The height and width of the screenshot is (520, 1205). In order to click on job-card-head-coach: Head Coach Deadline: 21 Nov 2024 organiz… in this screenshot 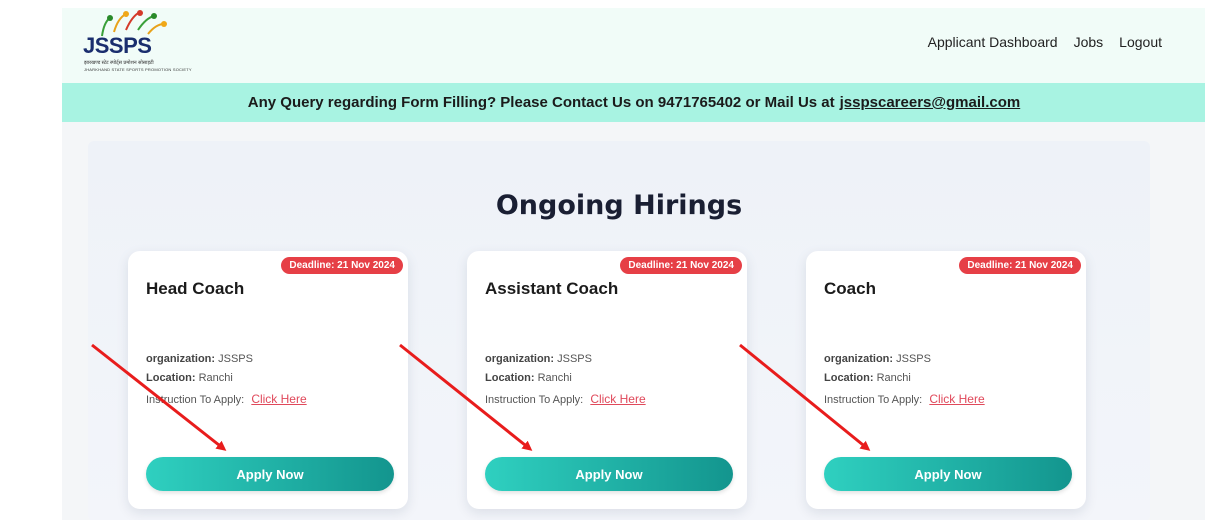, I will do `click(268, 380)`.